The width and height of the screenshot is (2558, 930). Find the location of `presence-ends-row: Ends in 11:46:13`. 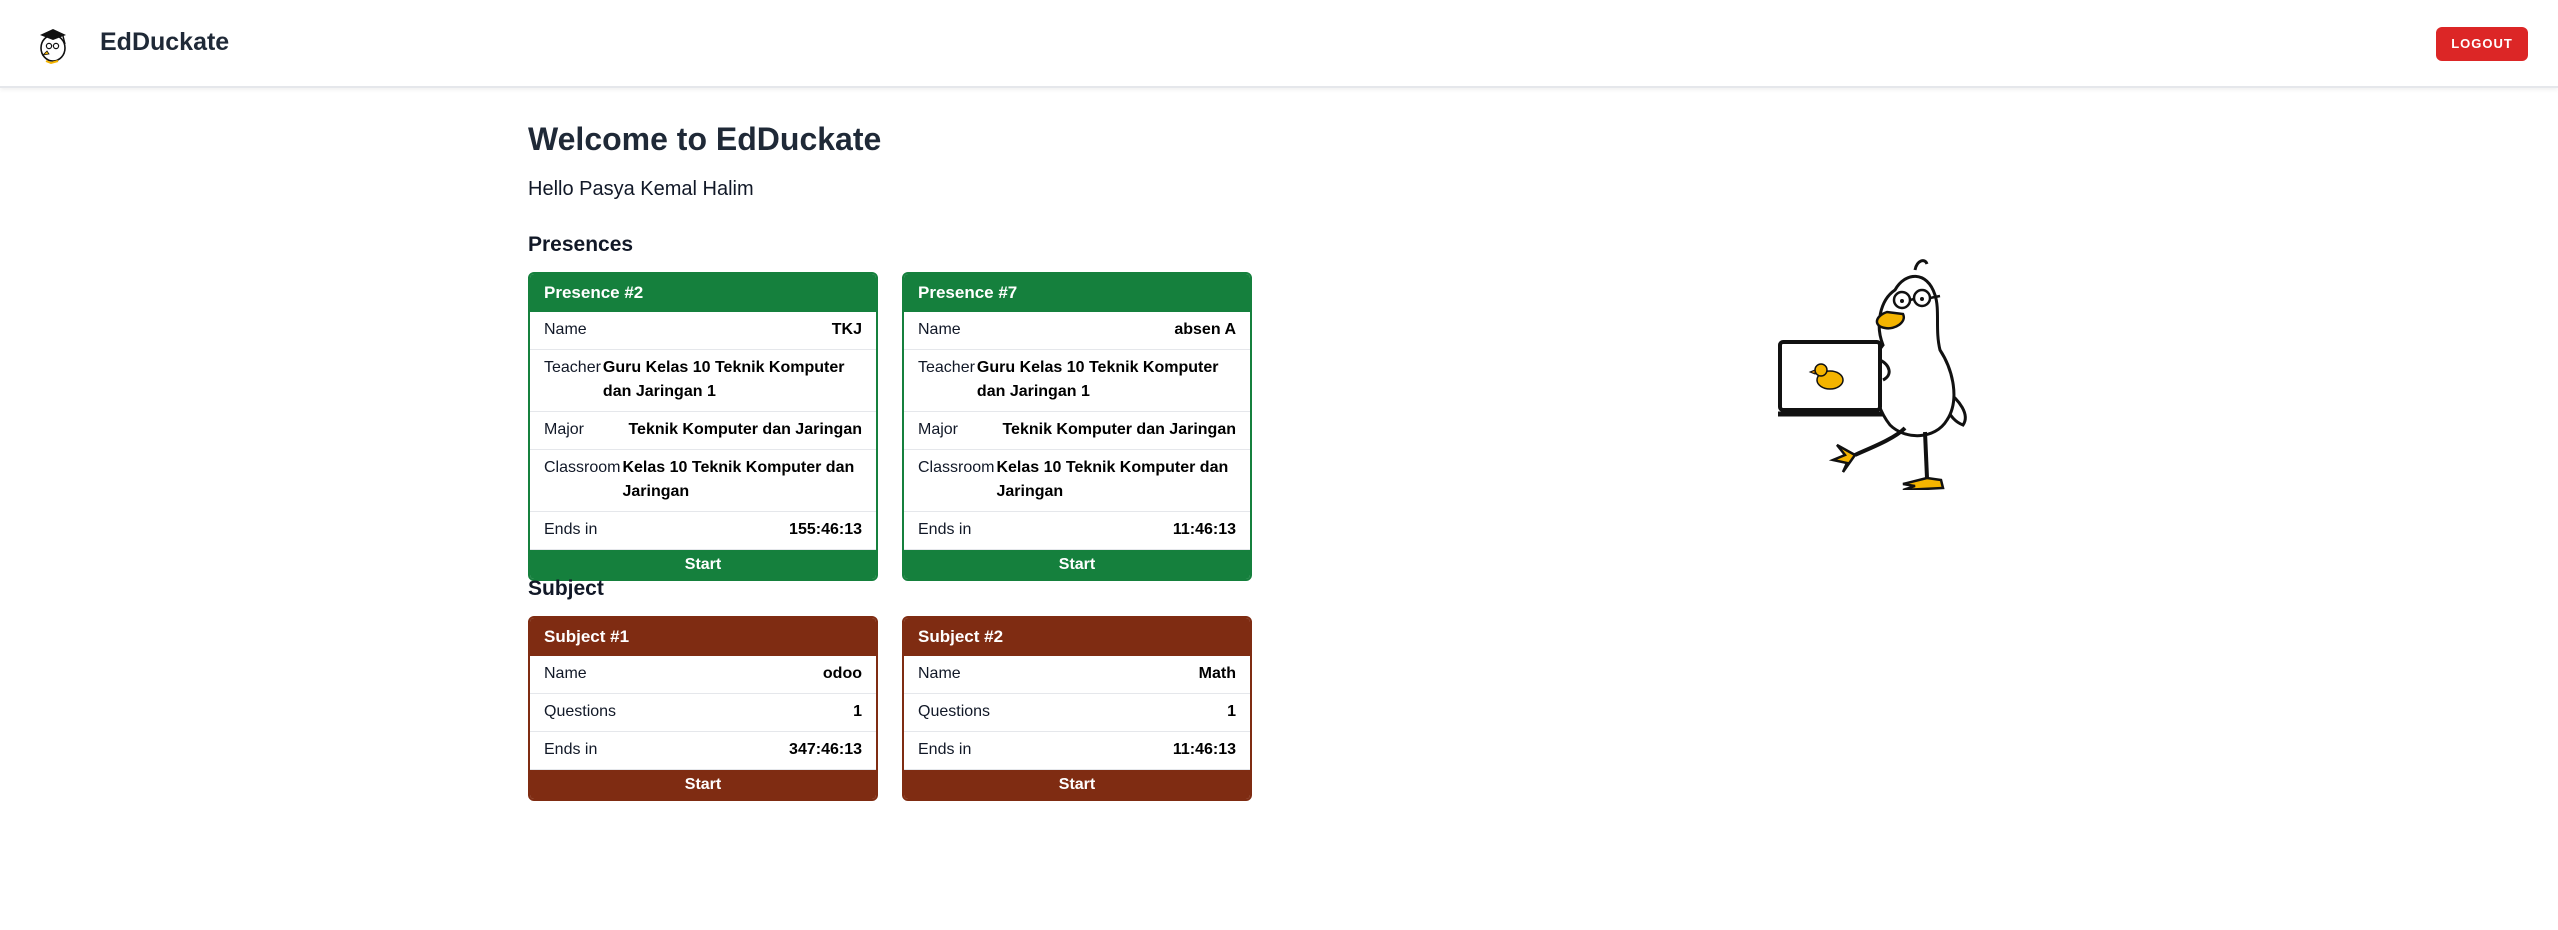

presence-ends-row: Ends in 11:46:13 is located at coordinates (1077, 531).